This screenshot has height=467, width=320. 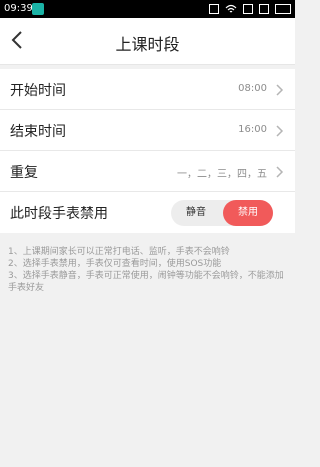 I want to click on start-time-label: 开始时间, so click(x=38, y=91).